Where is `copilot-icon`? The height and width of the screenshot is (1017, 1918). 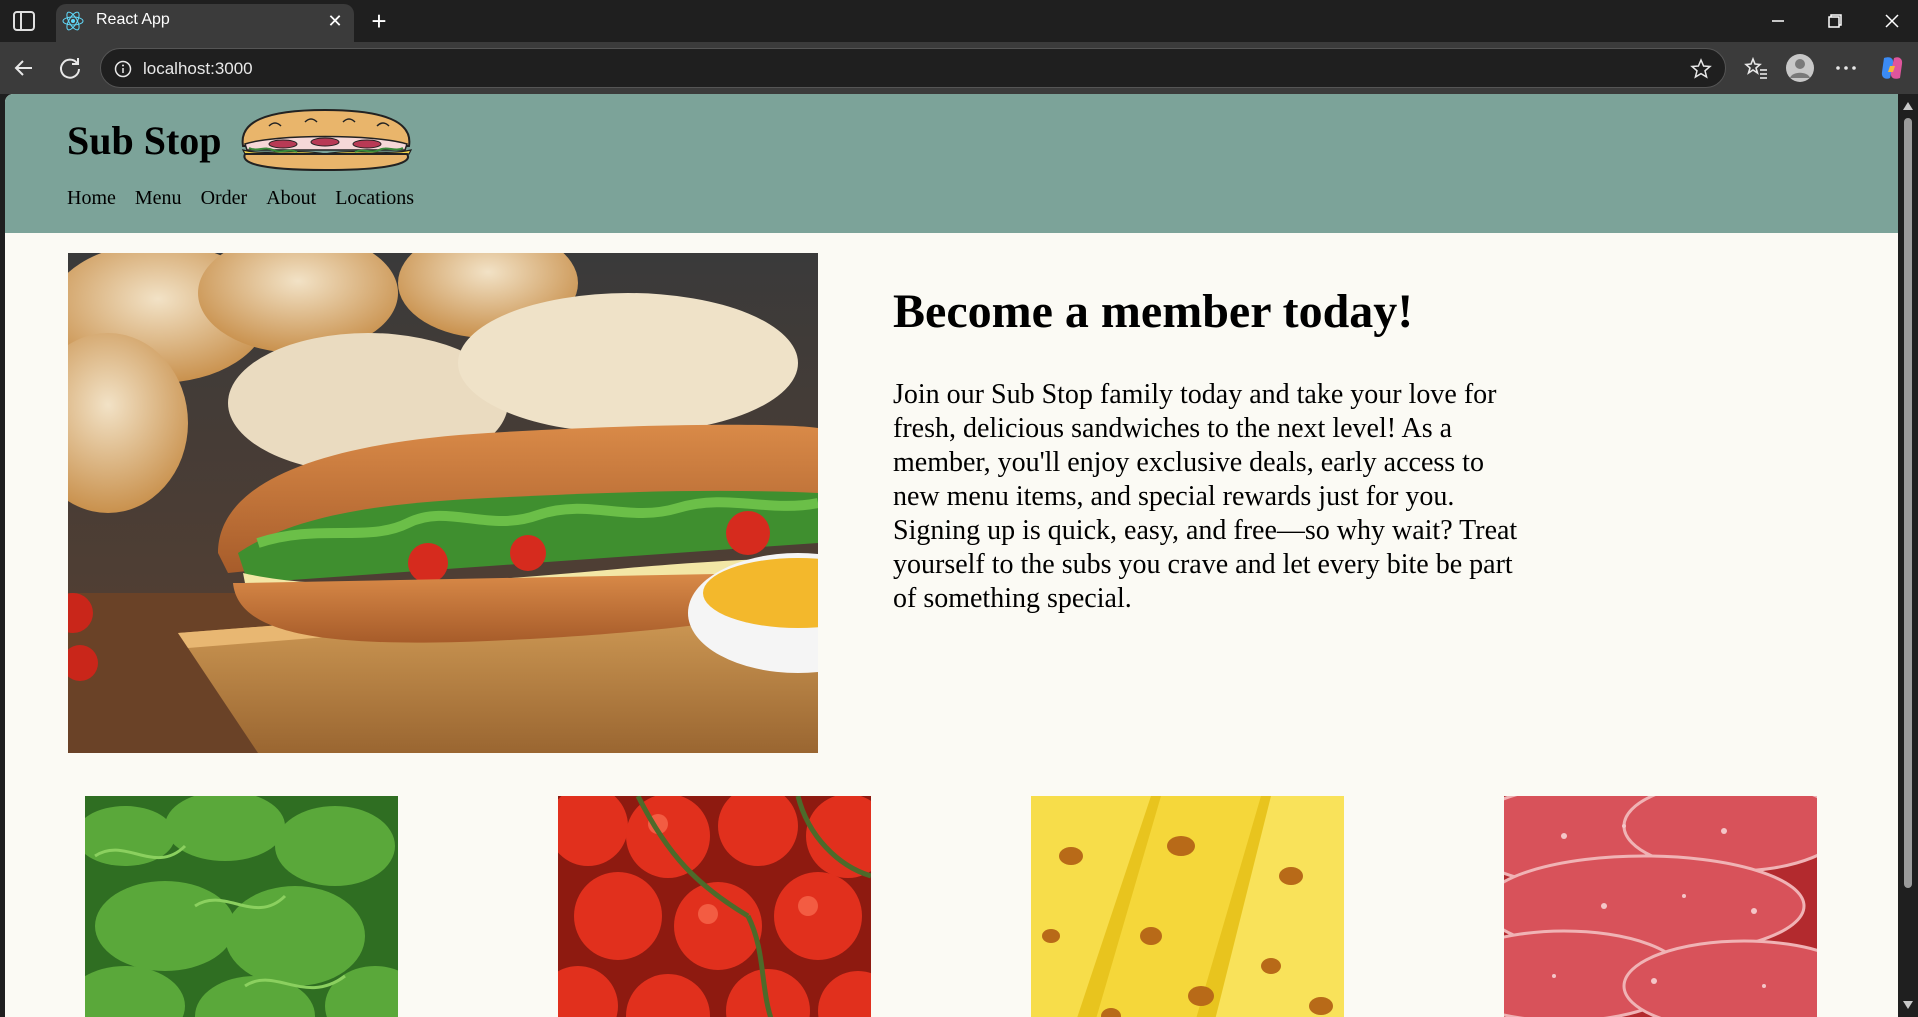
copilot-icon is located at coordinates (1892, 68).